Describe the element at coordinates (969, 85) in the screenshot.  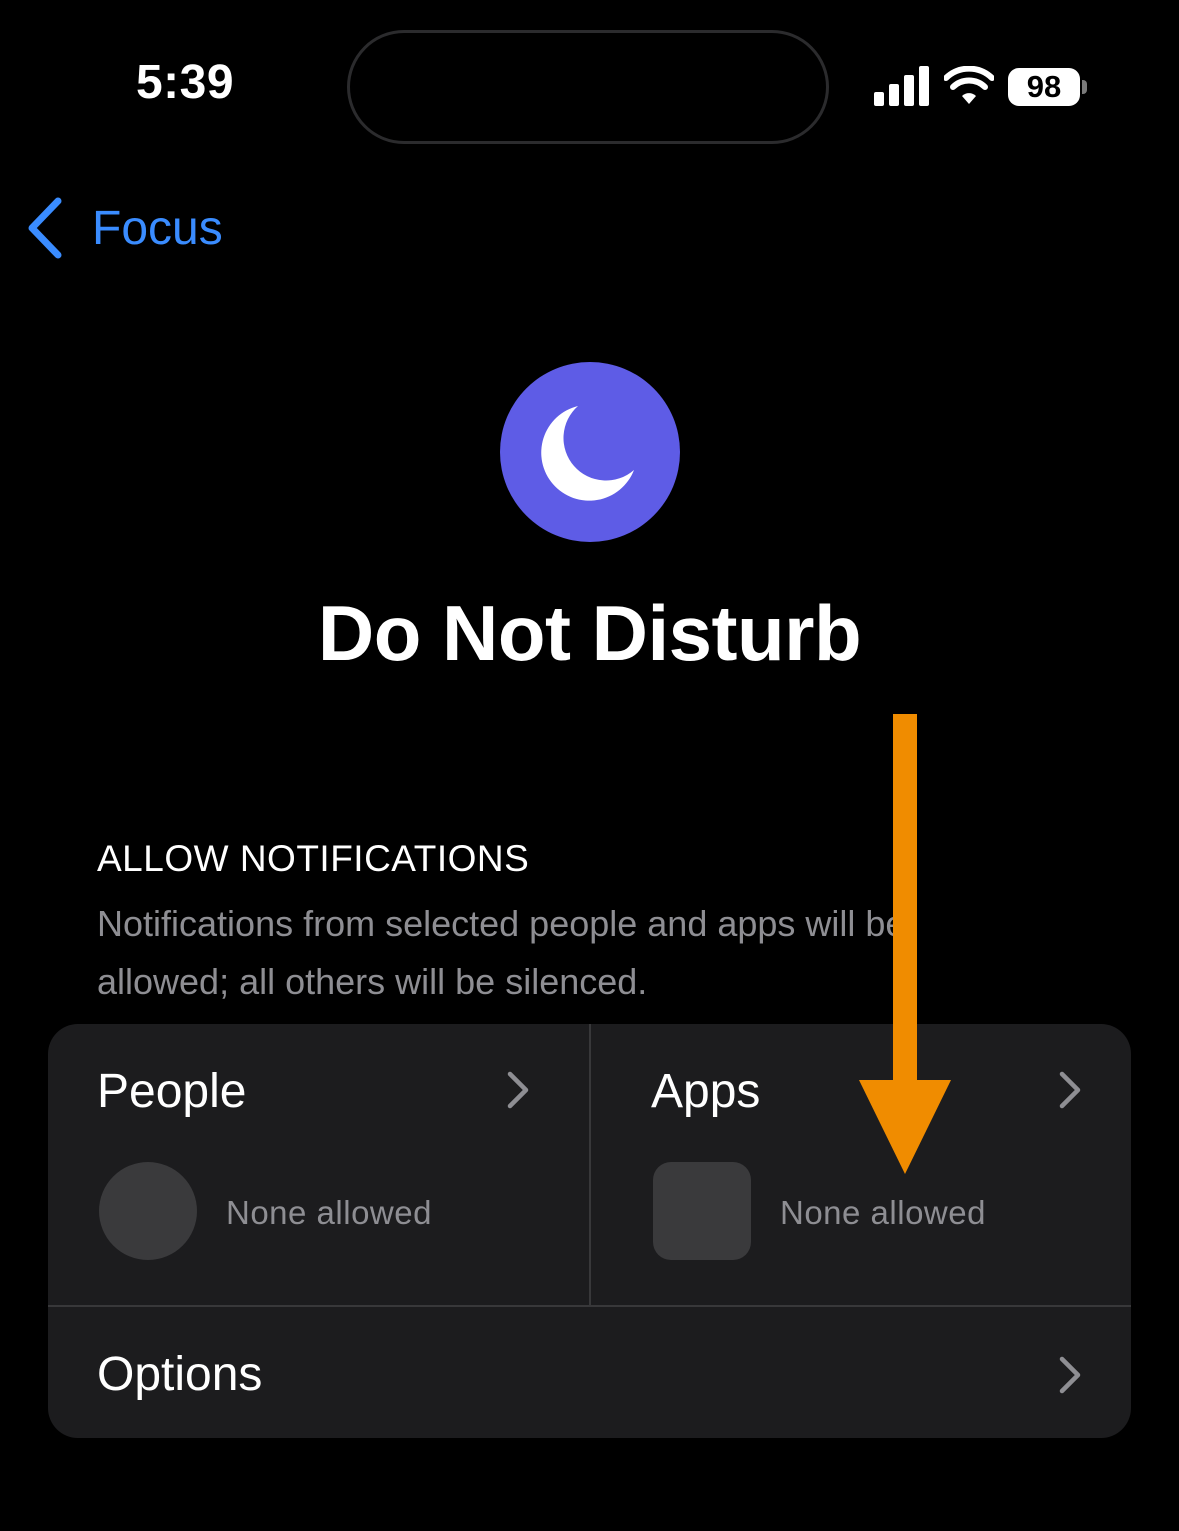
I see `wifi-icon` at that location.